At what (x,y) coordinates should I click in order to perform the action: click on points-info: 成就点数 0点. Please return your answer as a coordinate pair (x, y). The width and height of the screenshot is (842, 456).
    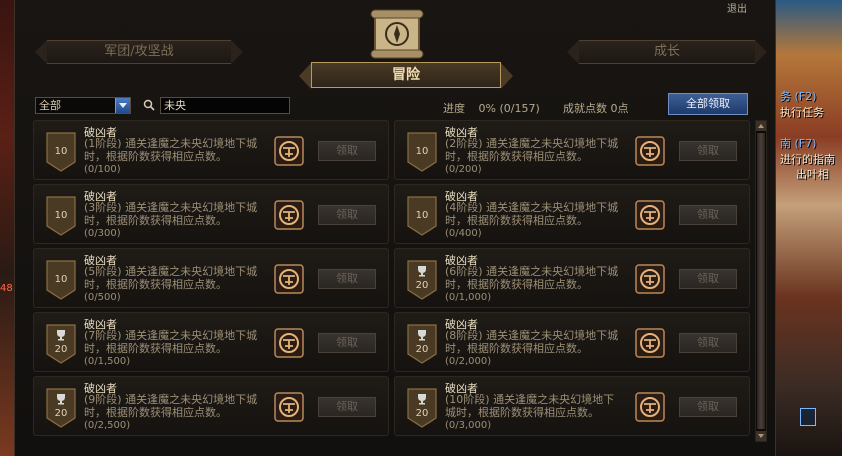
    Looking at the image, I should click on (596, 108).